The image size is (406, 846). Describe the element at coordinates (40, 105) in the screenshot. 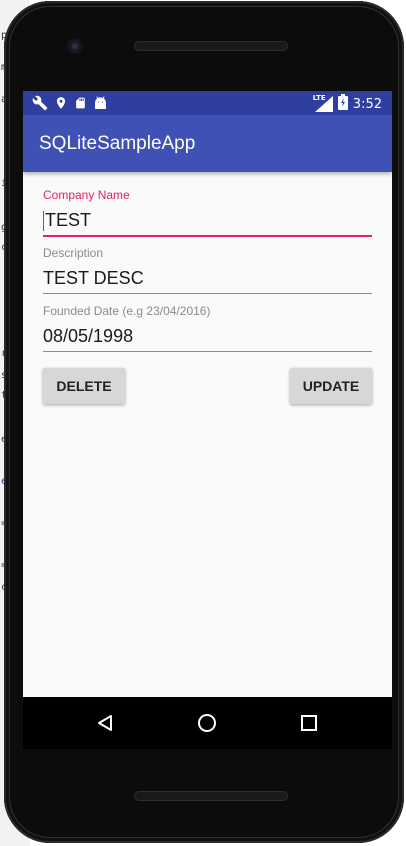

I see `wrench-icon` at that location.